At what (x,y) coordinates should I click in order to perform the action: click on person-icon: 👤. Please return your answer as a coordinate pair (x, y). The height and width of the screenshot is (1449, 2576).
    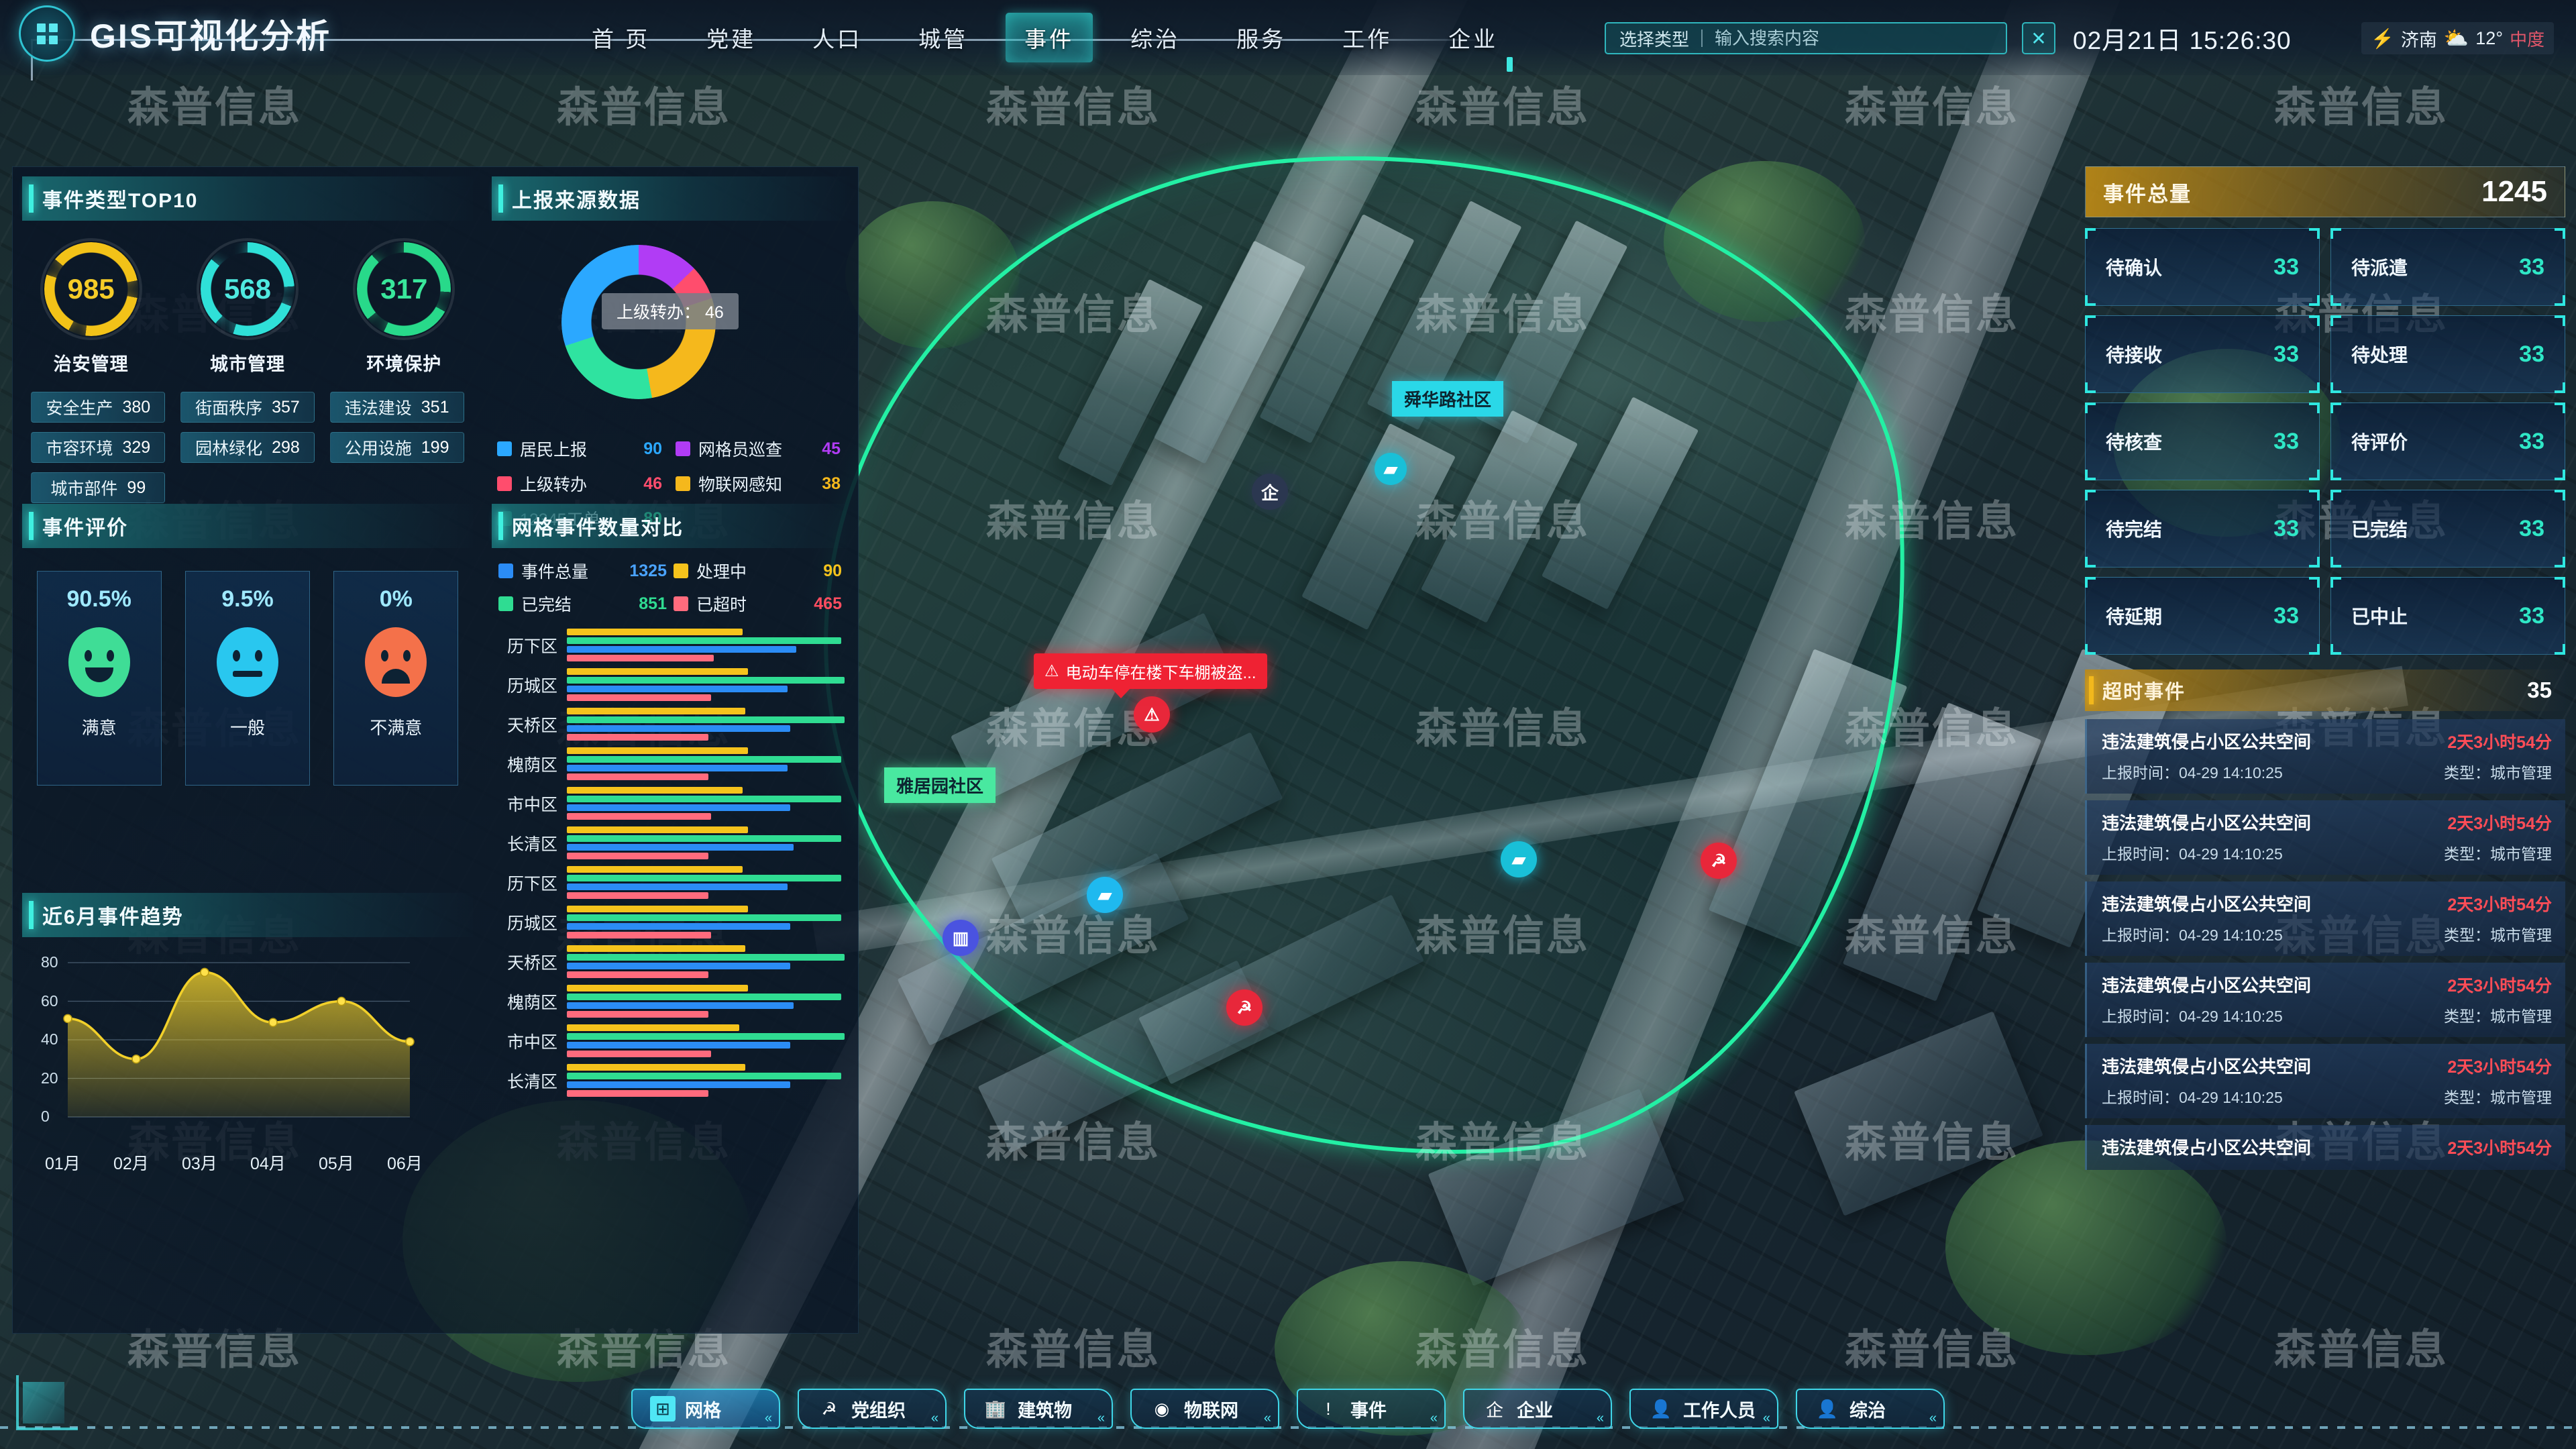
    Looking at the image, I should click on (1661, 1408).